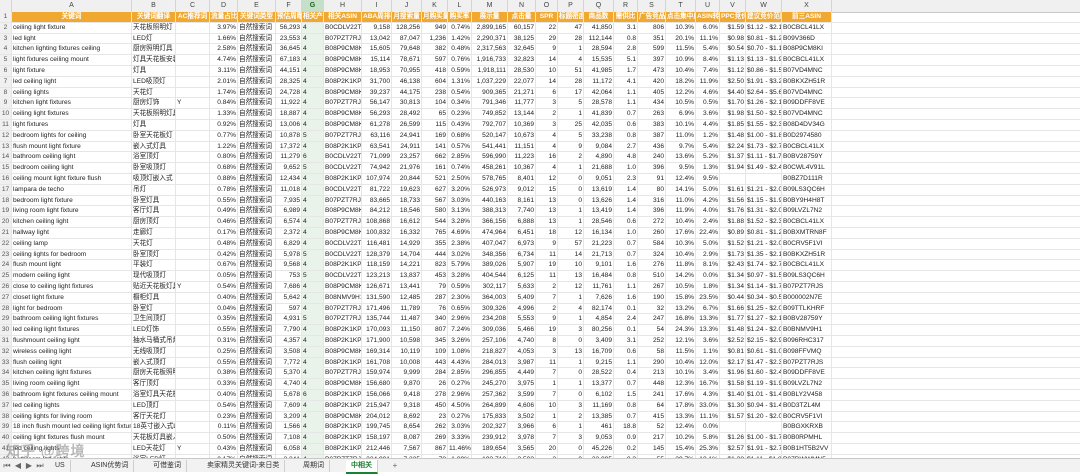 The width and height of the screenshot is (1080, 474). Describe the element at coordinates (807, 416) in the screenshot. I see `table-cell: B0CRV5F1VI` at that location.